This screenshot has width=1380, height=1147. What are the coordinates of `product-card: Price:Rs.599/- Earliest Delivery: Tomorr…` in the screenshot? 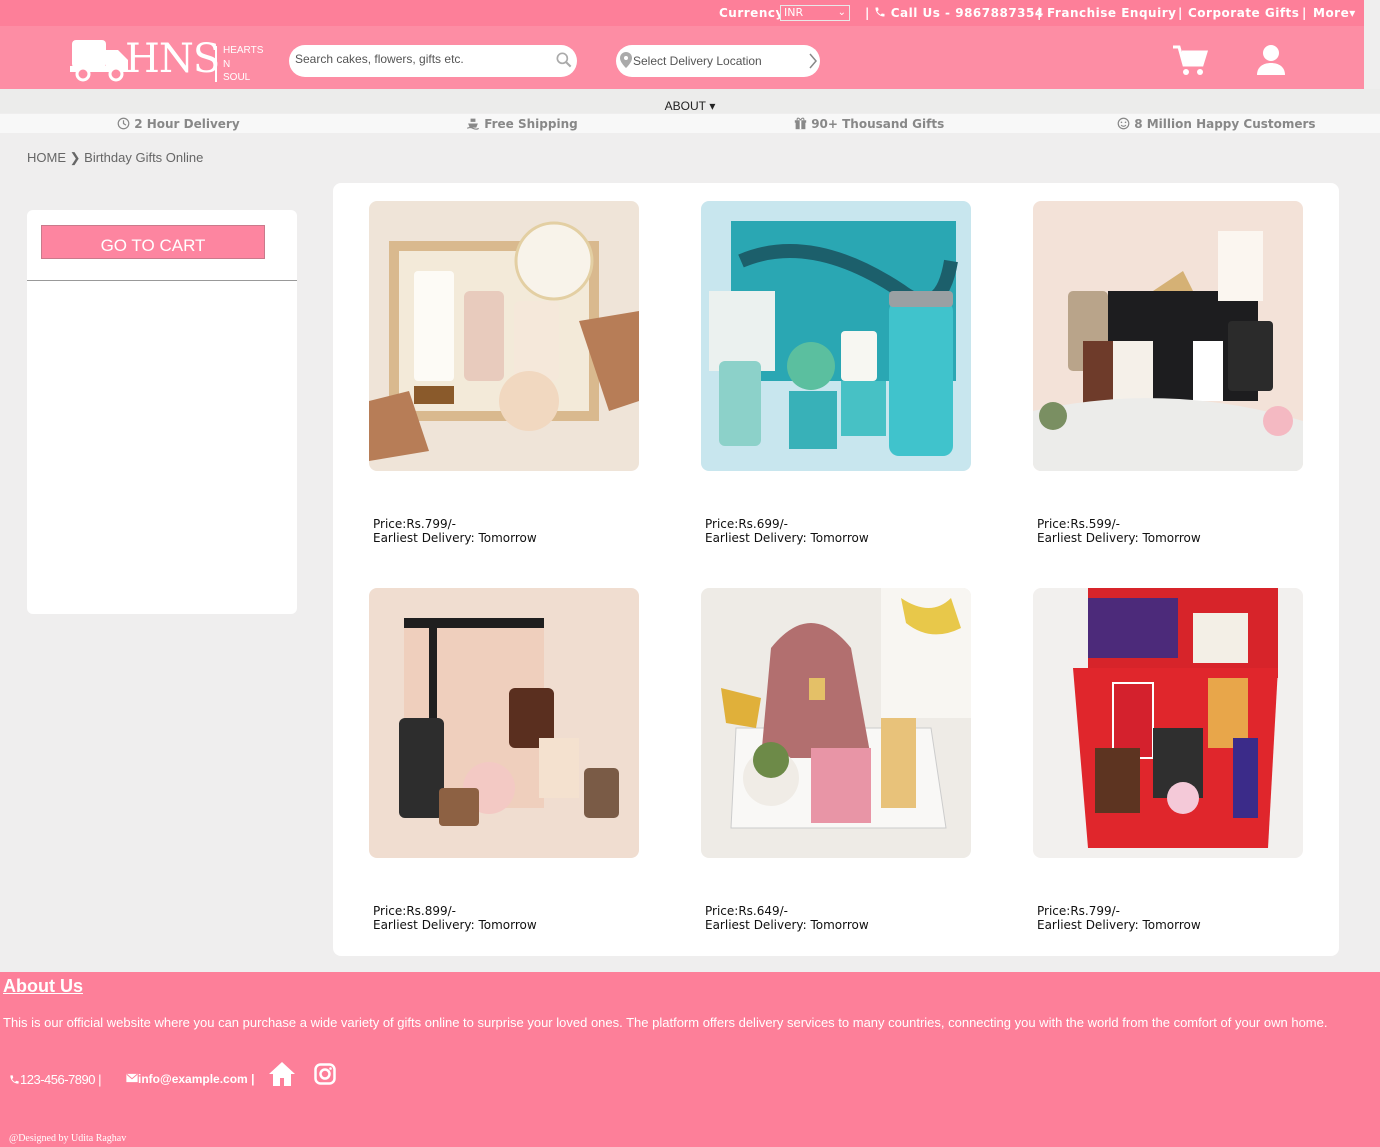 It's located at (1168, 373).